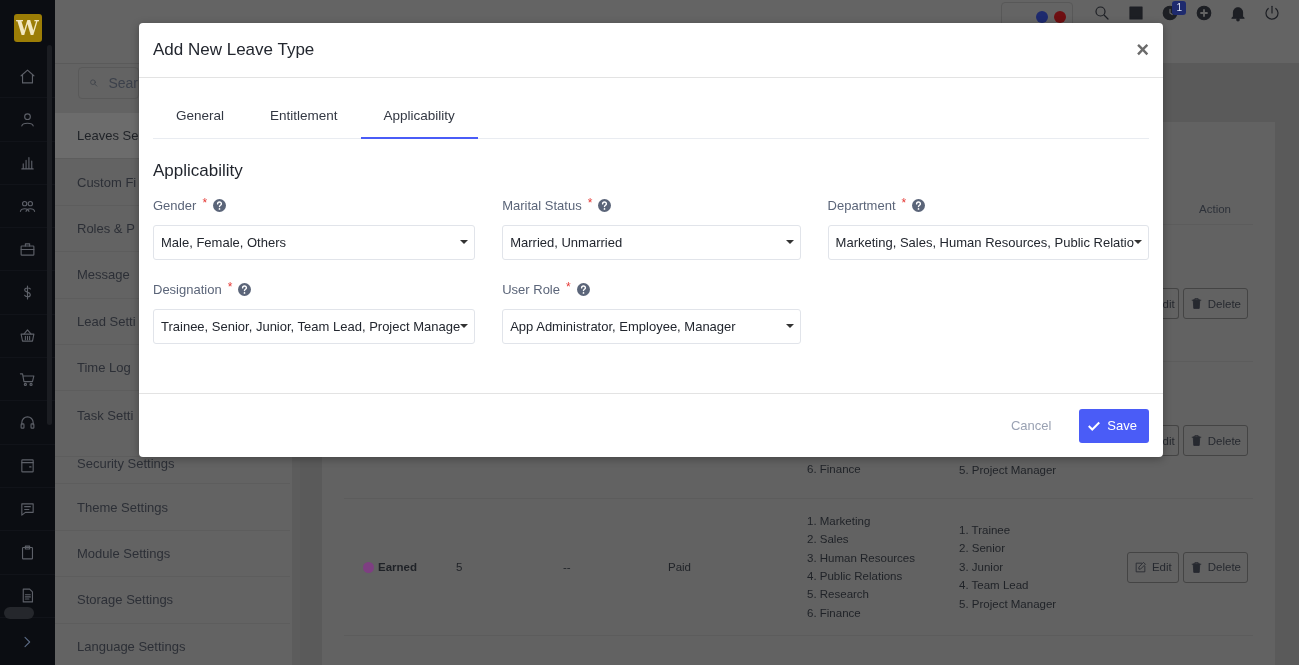  I want to click on notification-badge: 1, so click(1179, 8).